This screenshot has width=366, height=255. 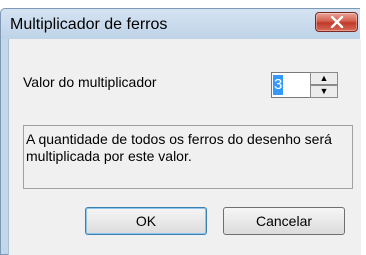 What do you see at coordinates (180, 24) in the screenshot?
I see `title-bar: Multiplicador de ferros` at bounding box center [180, 24].